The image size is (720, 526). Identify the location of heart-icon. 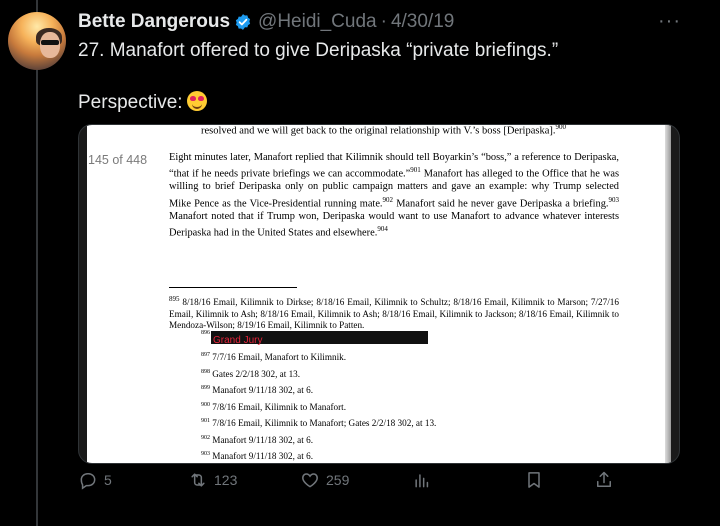
(310, 480).